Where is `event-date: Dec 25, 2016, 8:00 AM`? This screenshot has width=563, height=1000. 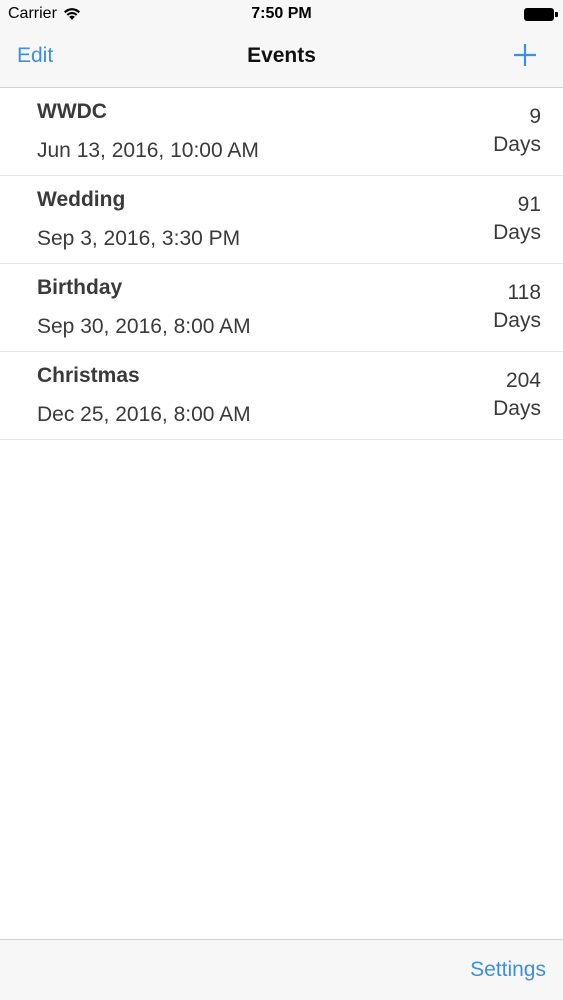
event-date: Dec 25, 2016, 8:00 AM is located at coordinates (144, 414).